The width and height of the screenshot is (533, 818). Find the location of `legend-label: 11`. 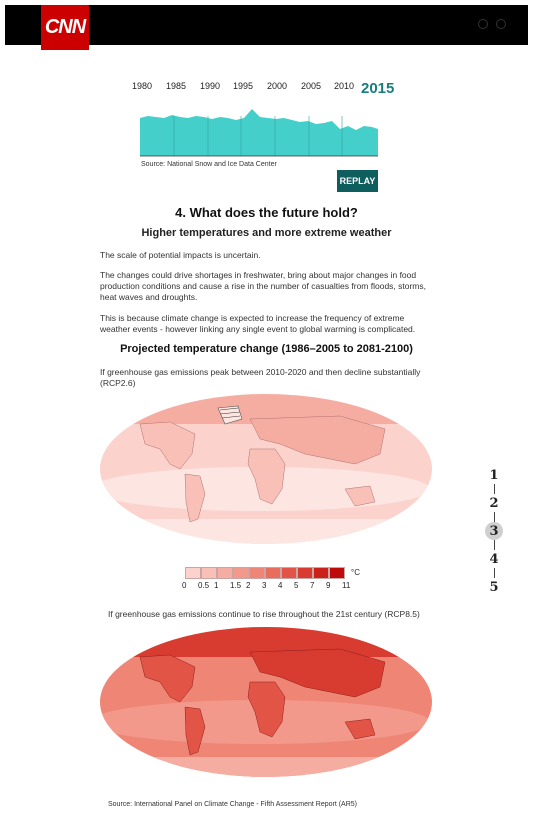

legend-label: 11 is located at coordinates (346, 585).